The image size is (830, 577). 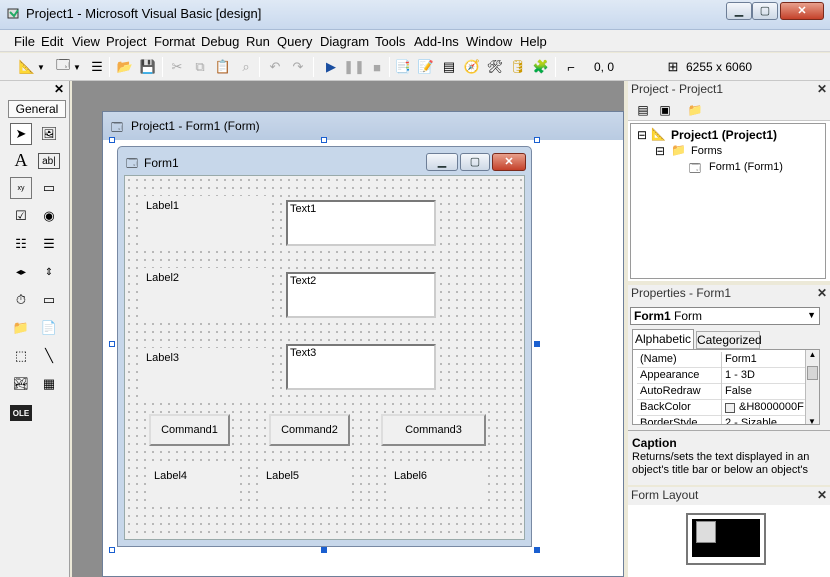 I want to click on scrollbar: ▲ ▼, so click(x=812, y=387).